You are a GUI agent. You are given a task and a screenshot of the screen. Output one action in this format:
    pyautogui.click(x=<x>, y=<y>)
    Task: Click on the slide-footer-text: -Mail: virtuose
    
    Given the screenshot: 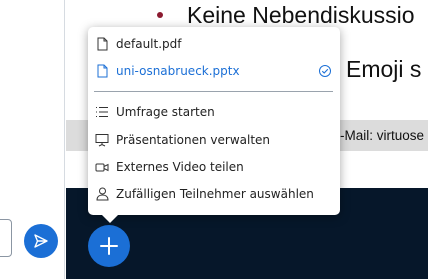 What is the action you would take?
    pyautogui.click(x=382, y=135)
    